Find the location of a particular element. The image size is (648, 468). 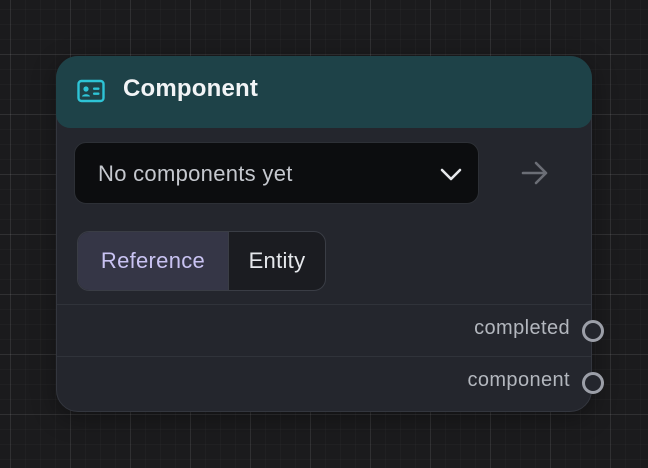

component-select: No components yet is located at coordinates (276, 173).